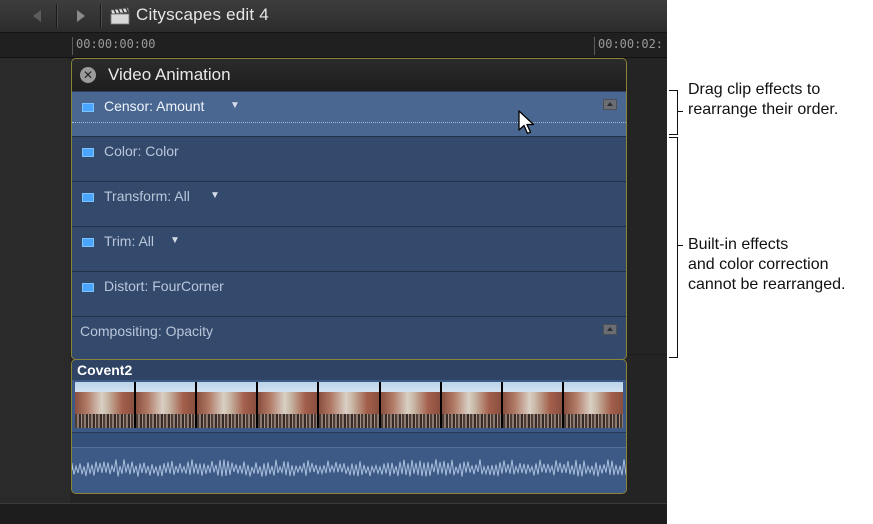 This screenshot has width=873, height=524. I want to click on timeline-bottom-bar, so click(333, 513).